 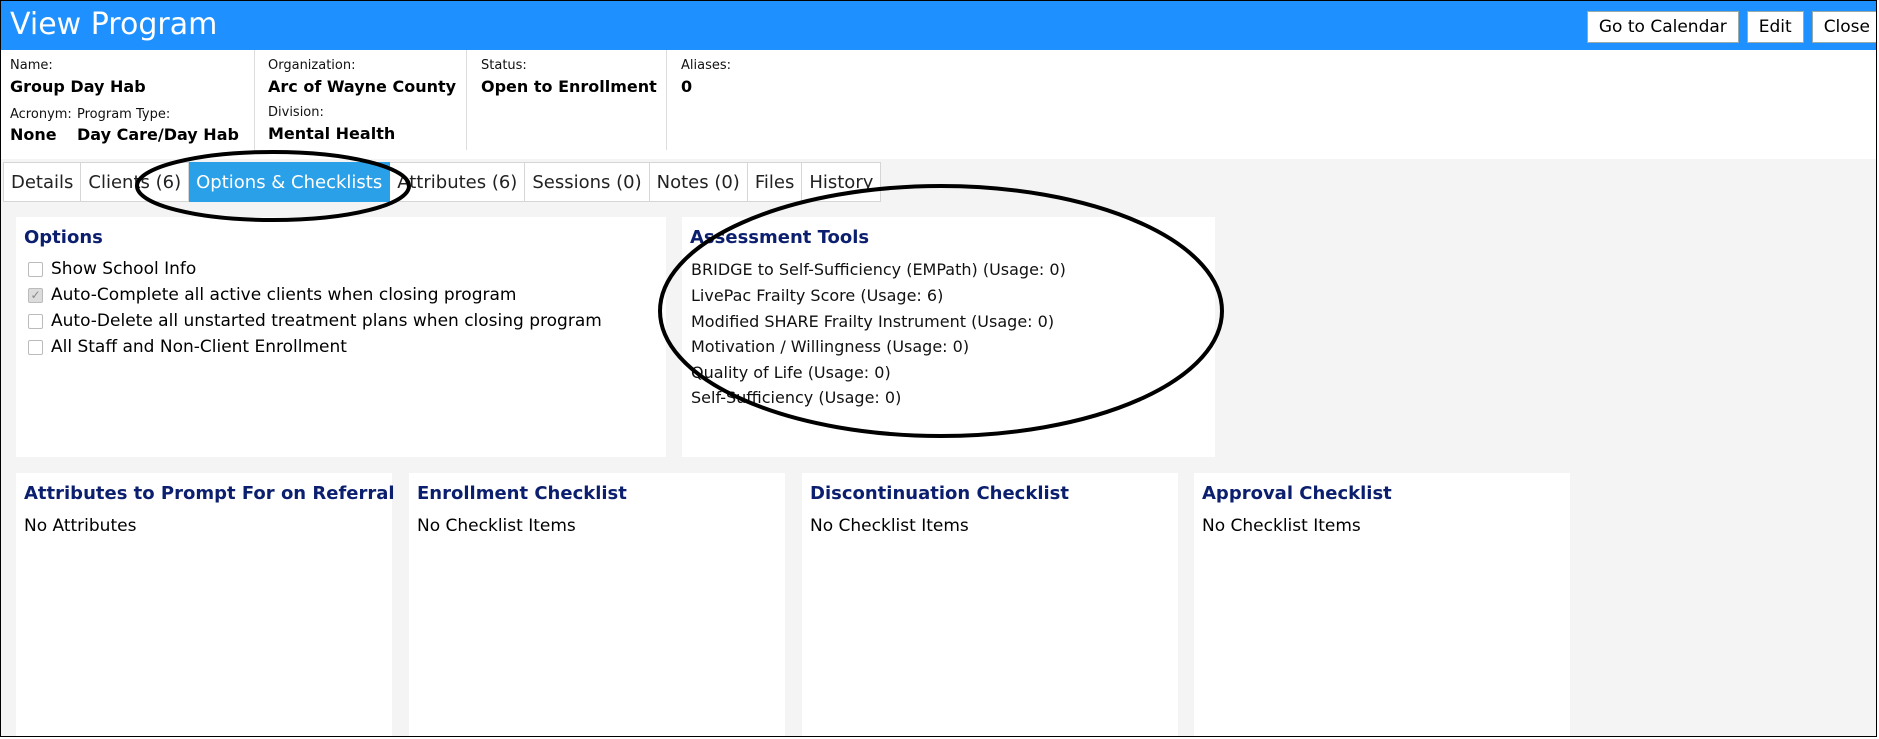 I want to click on program-type-value: Day Care/Day Hab, so click(x=158, y=134).